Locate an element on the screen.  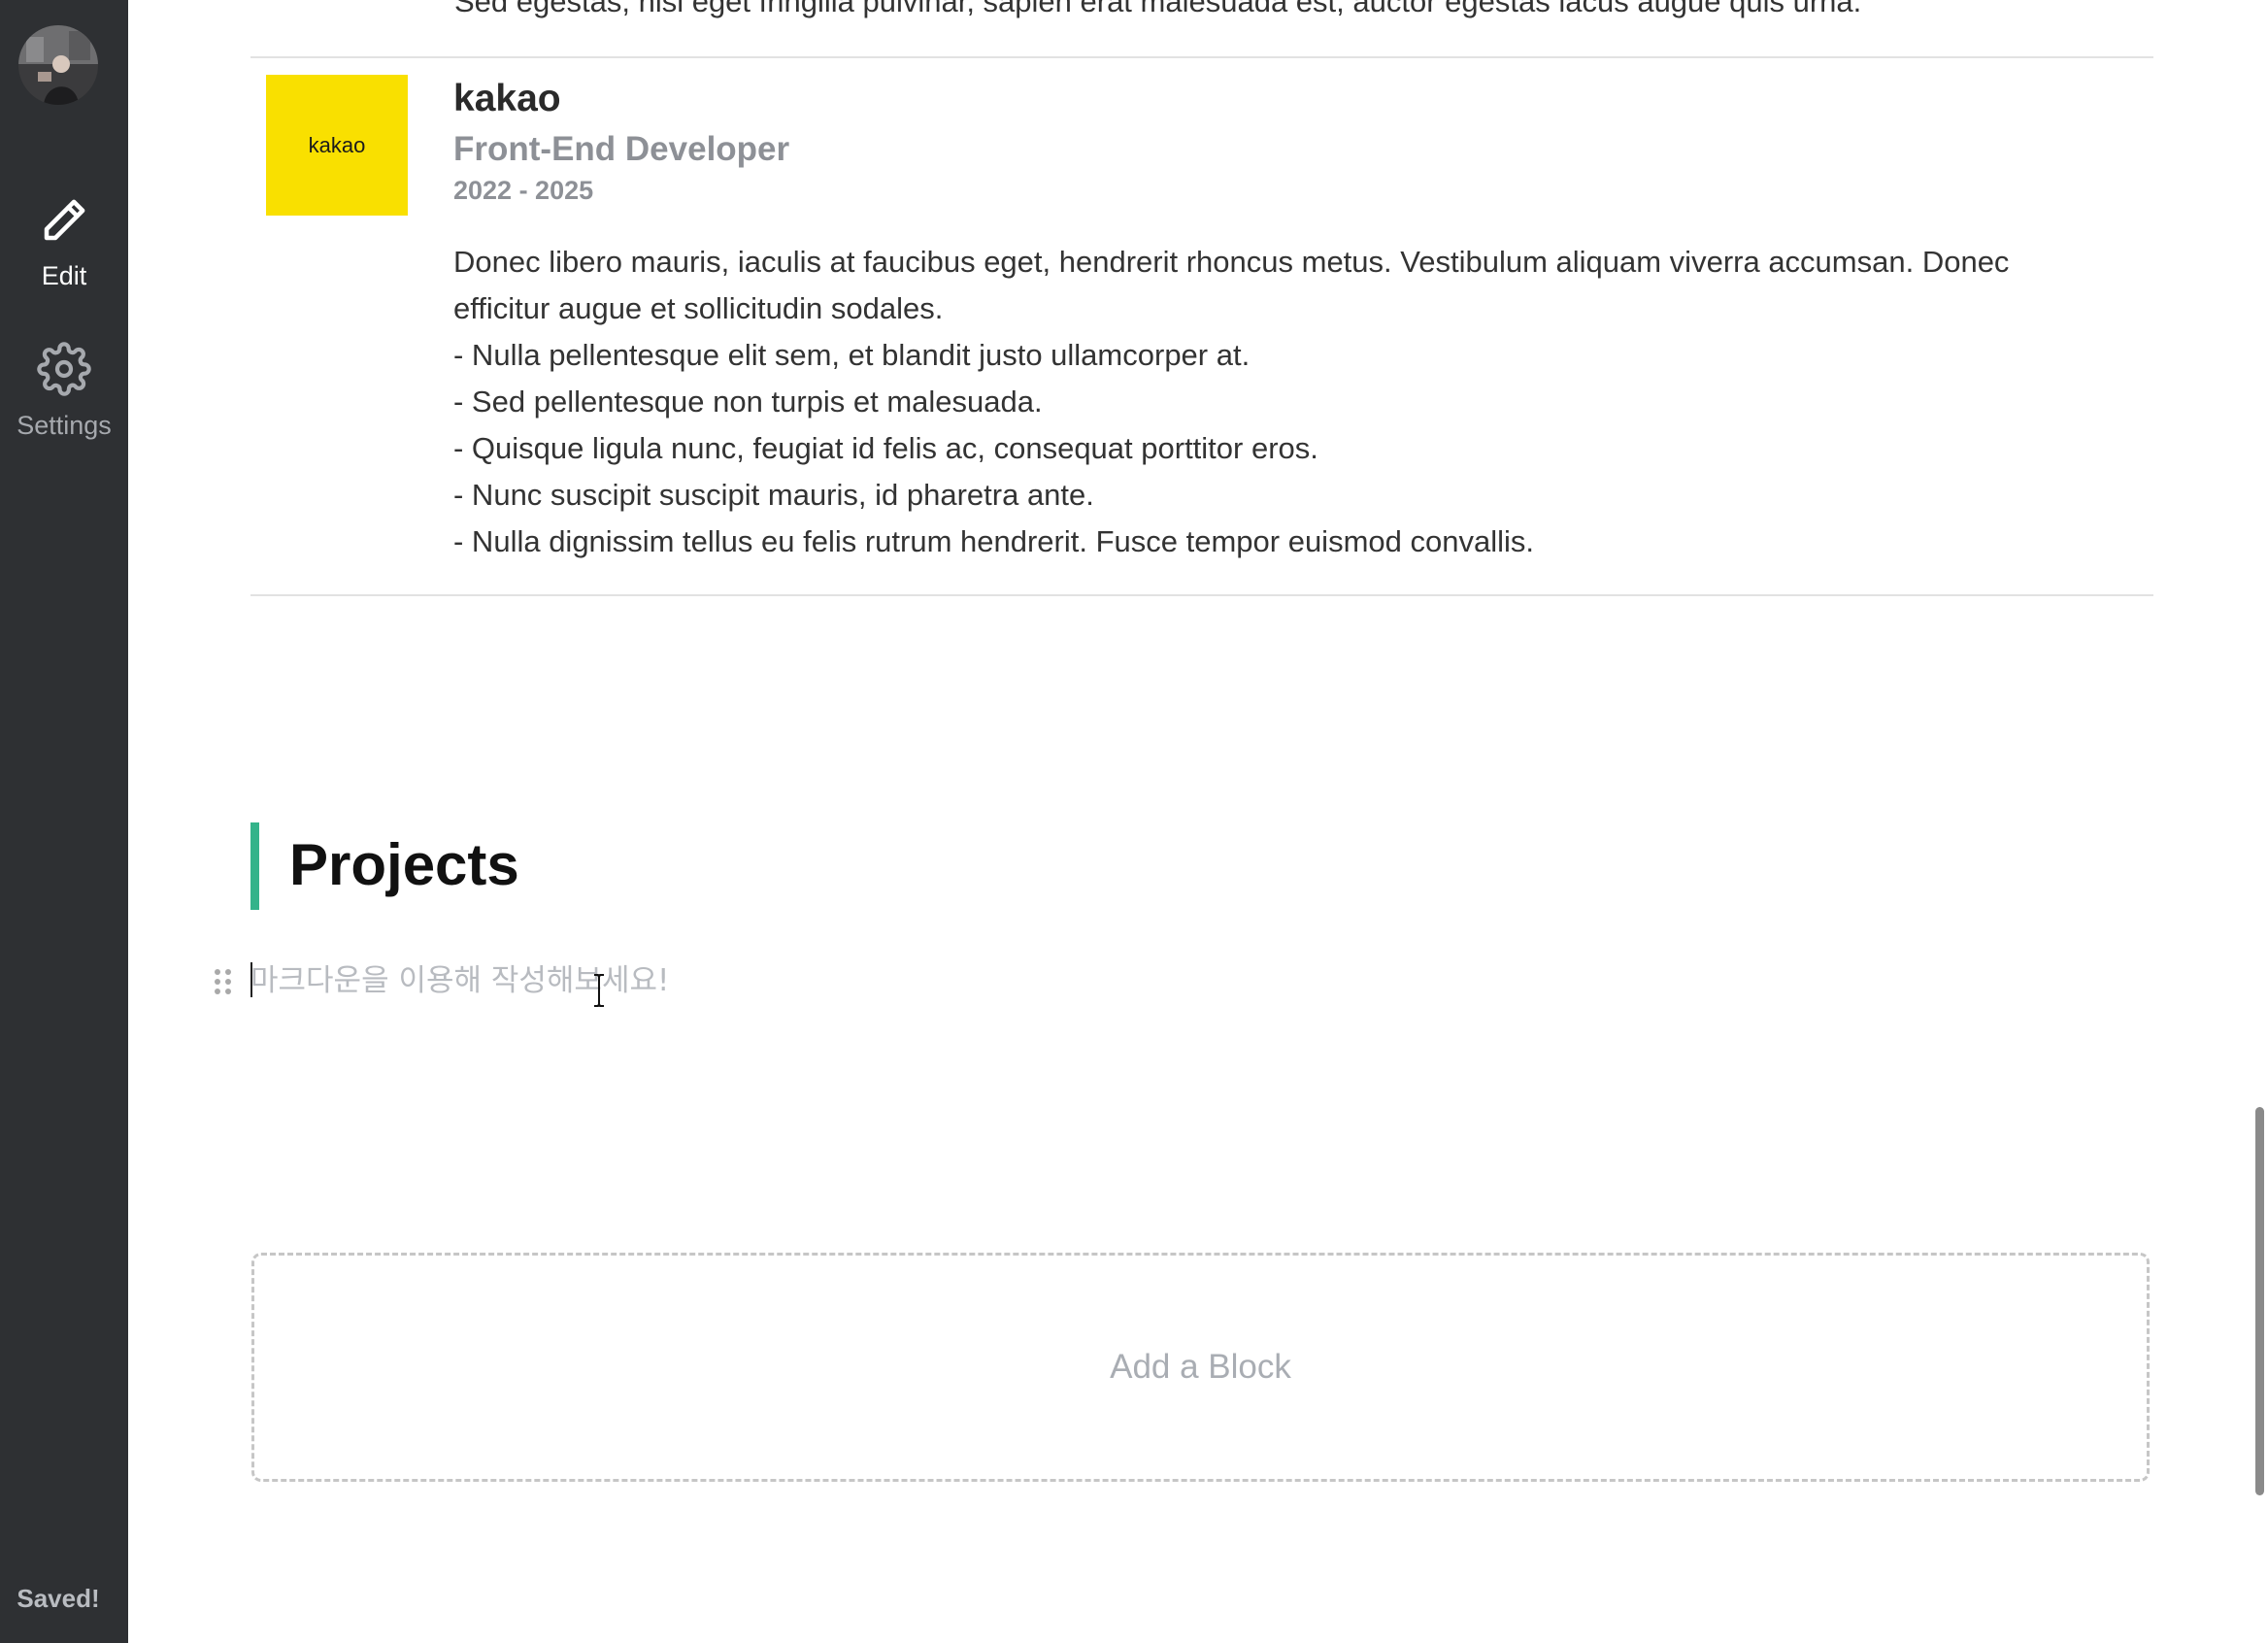
job-role: Front-End Developer is located at coordinates (621, 149).